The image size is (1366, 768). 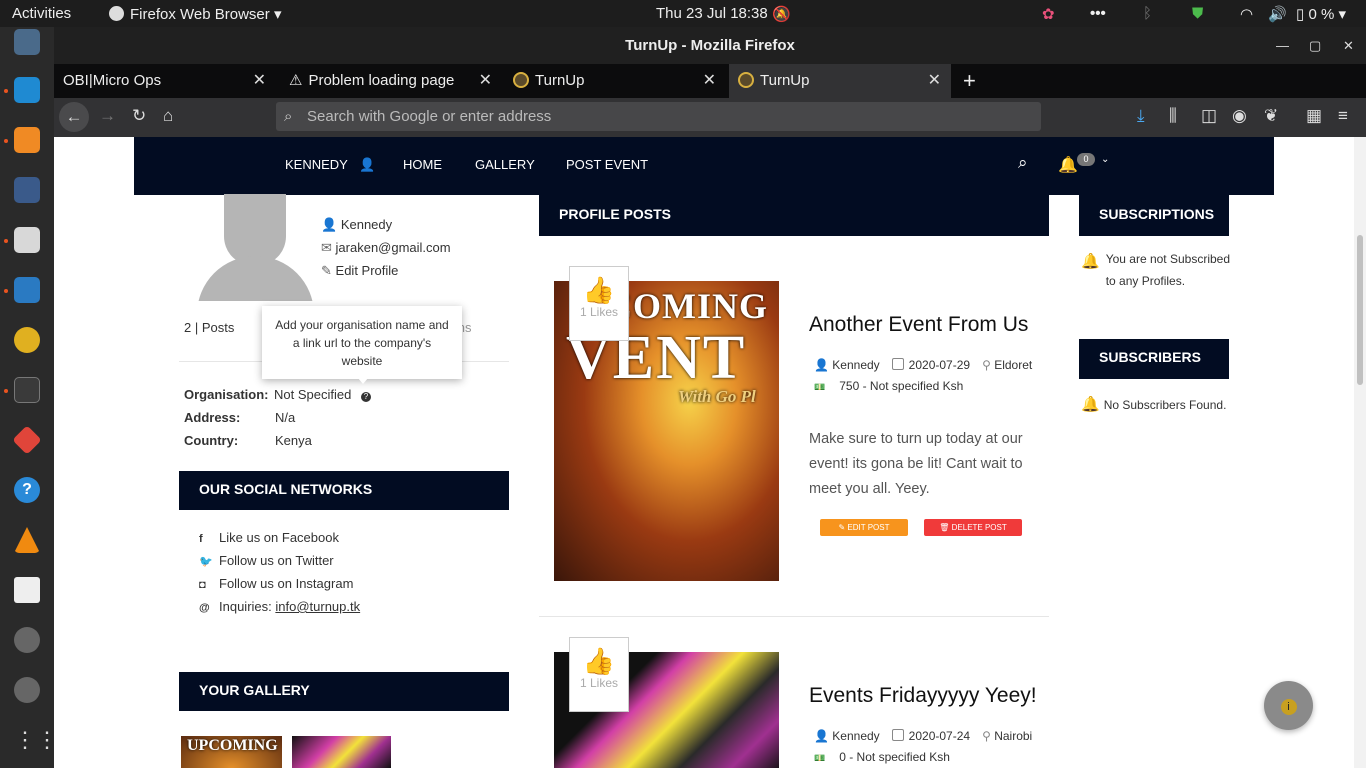 I want to click on vscode-icon, so click(x=27, y=90).